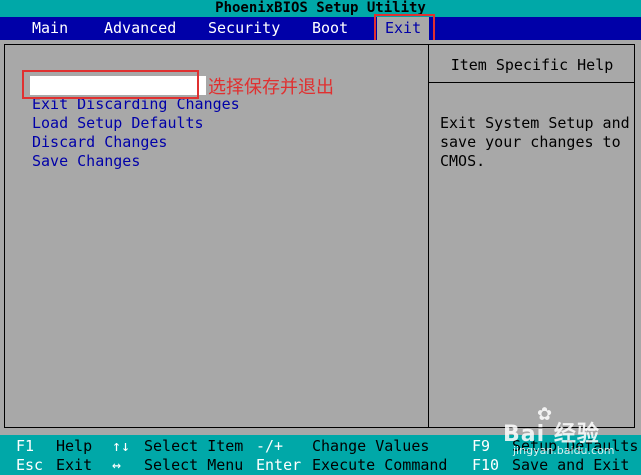 The image size is (641, 475). What do you see at coordinates (532, 82) in the screenshot?
I see `help-header-divider` at bounding box center [532, 82].